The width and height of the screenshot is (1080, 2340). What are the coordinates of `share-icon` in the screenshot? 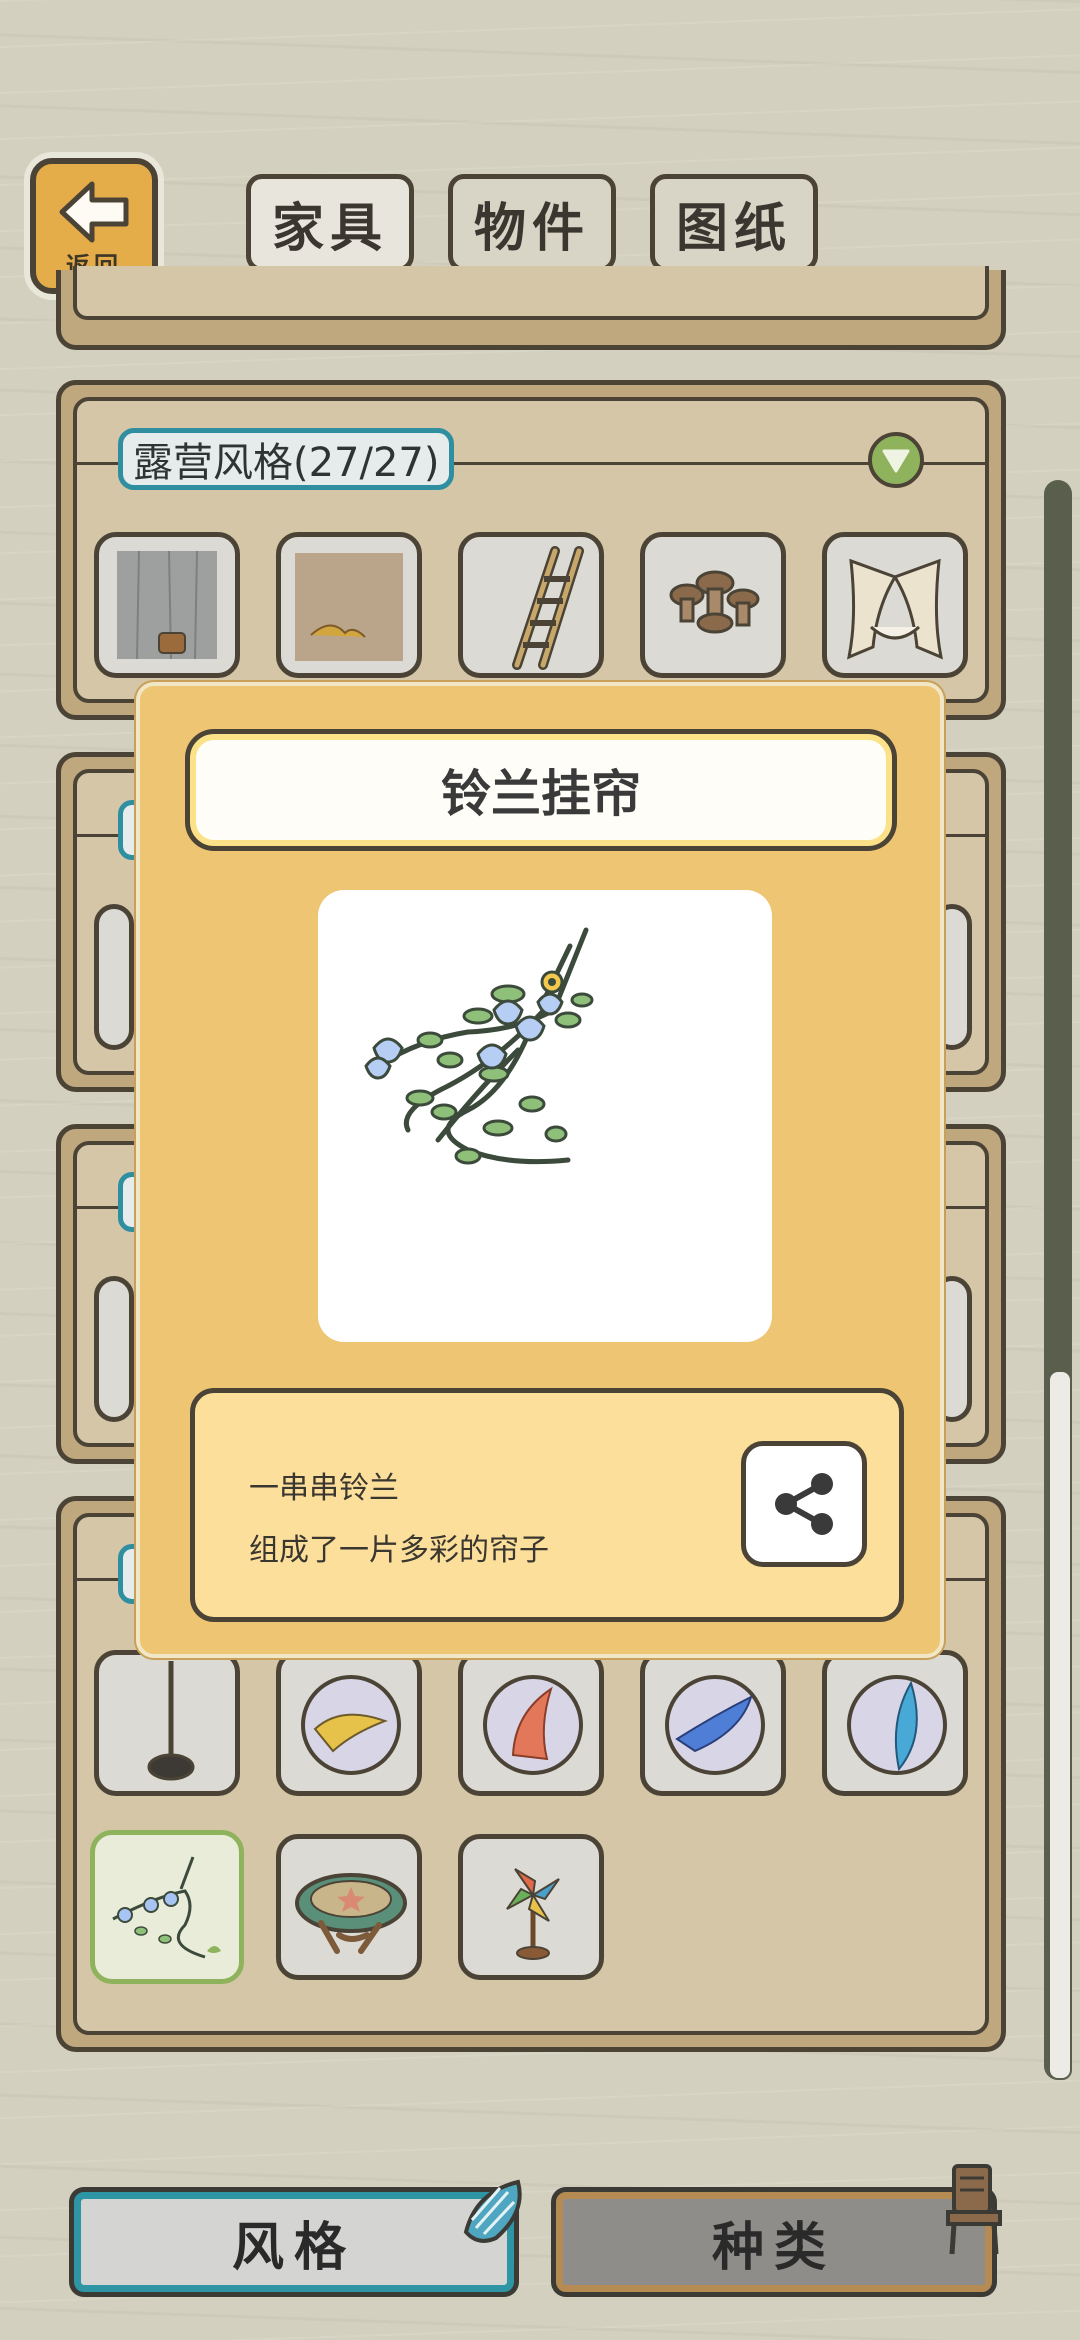 It's located at (804, 1504).